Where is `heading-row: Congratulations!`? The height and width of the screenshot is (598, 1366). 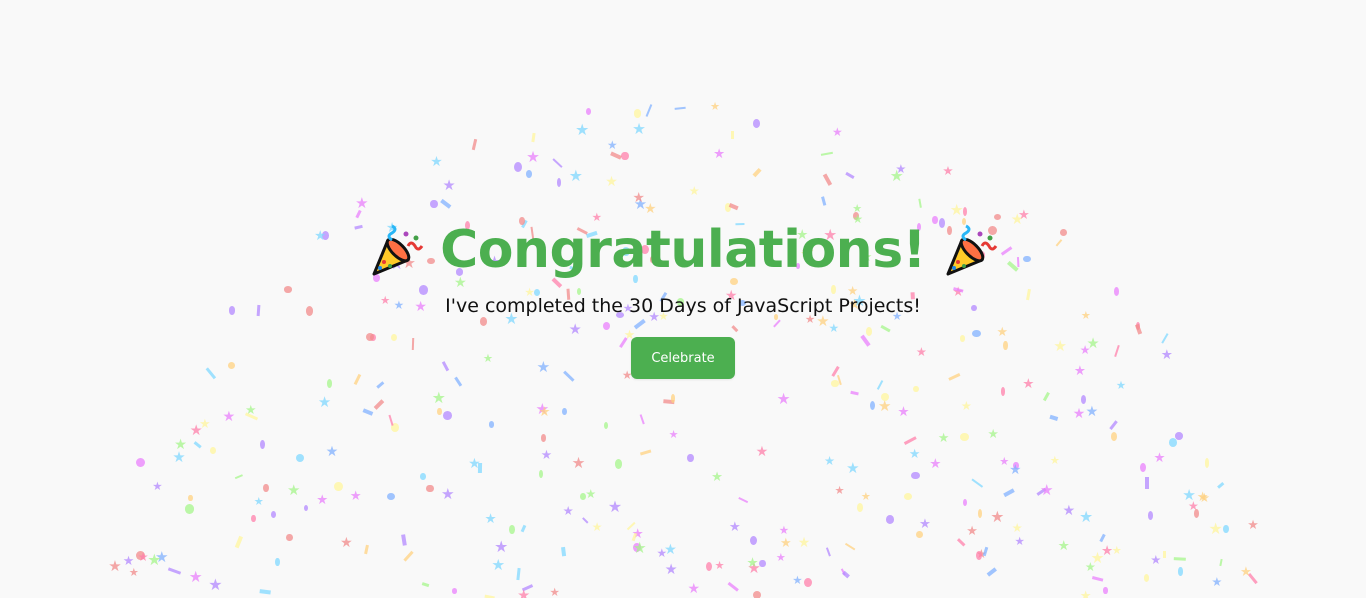 heading-row: Congratulations! is located at coordinates (683, 250).